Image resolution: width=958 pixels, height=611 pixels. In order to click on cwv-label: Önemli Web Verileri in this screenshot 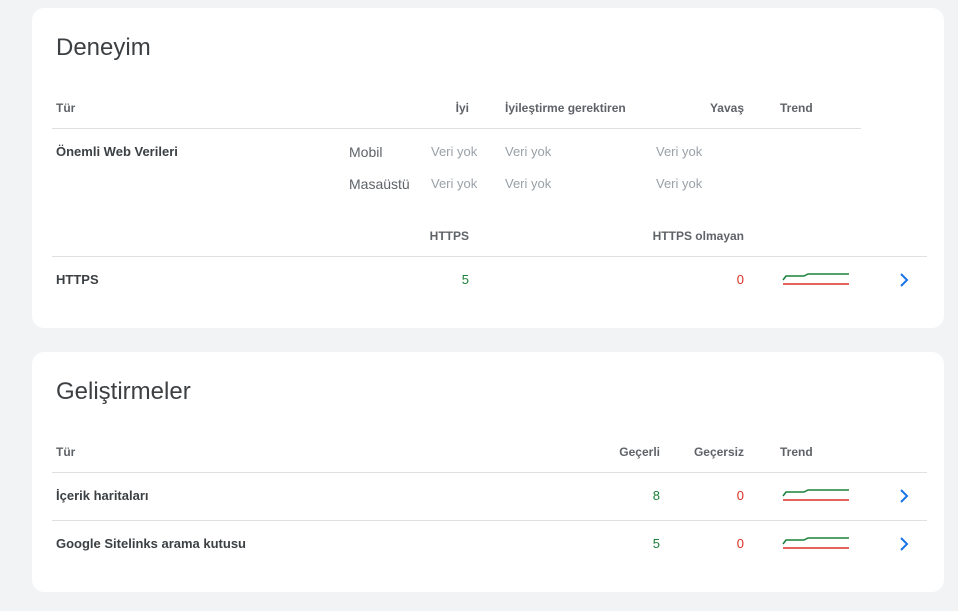, I will do `click(117, 151)`.